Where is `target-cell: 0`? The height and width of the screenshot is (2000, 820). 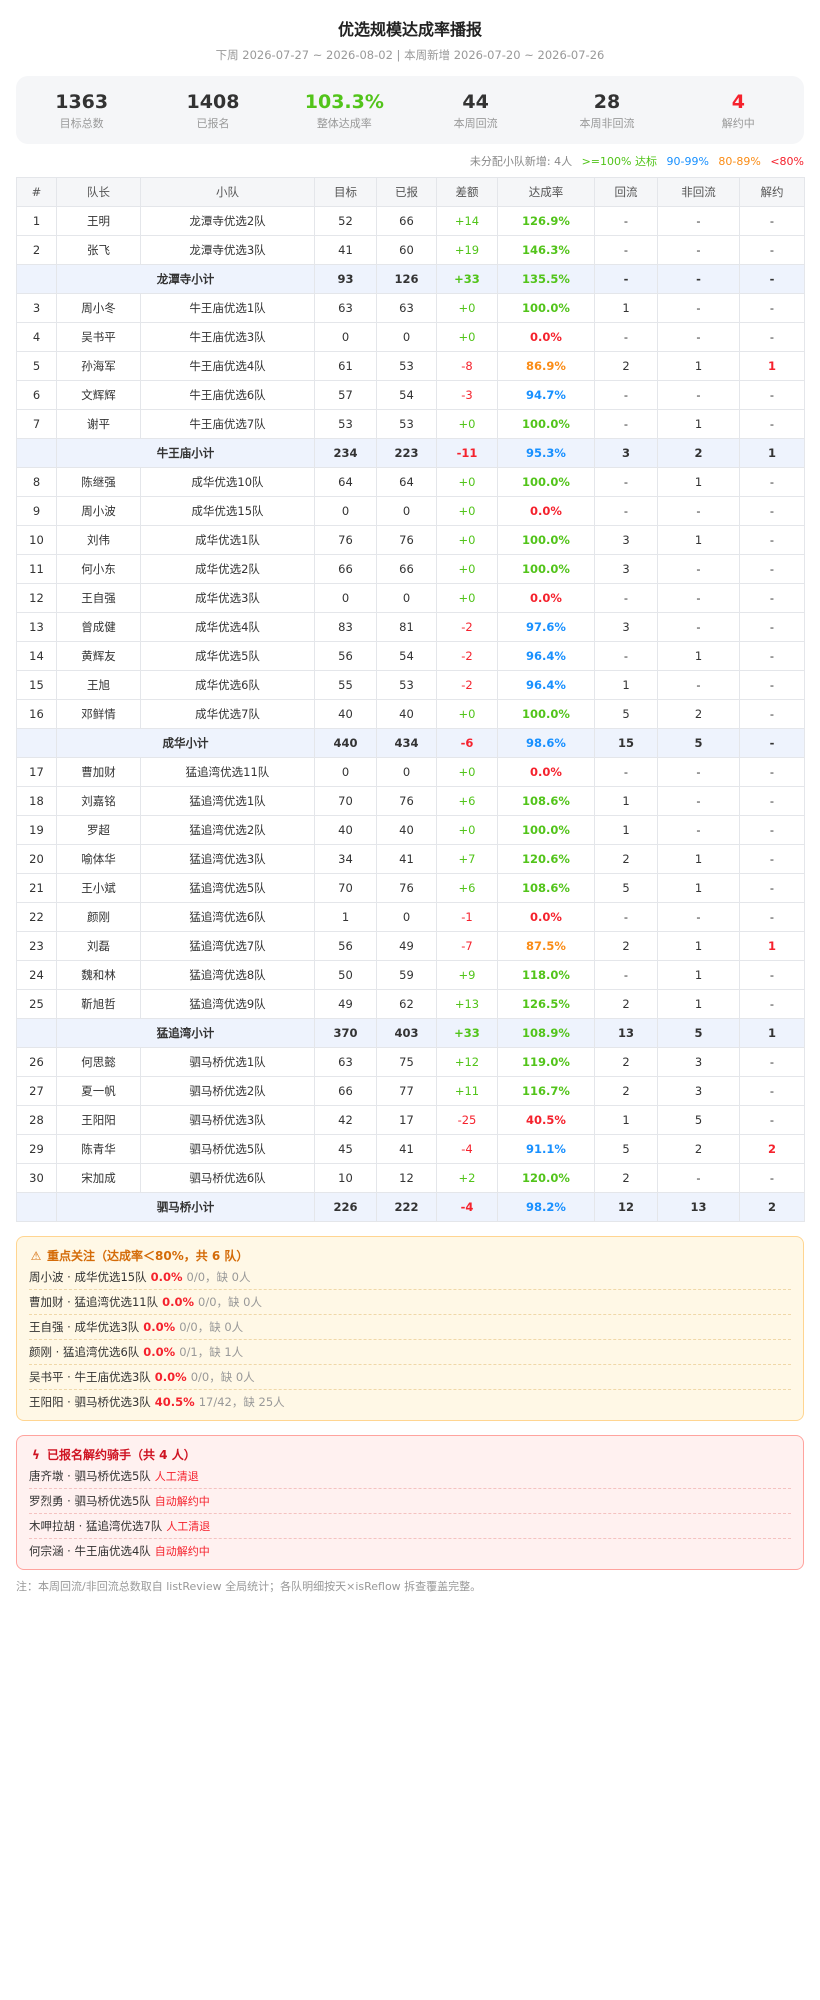 target-cell: 0 is located at coordinates (345, 337).